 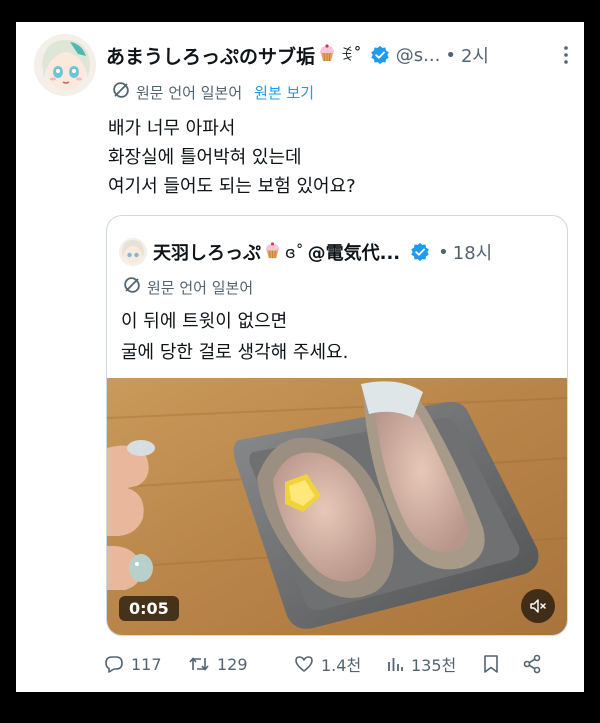 I want to click on timestamp: 2시, so click(x=475, y=55).